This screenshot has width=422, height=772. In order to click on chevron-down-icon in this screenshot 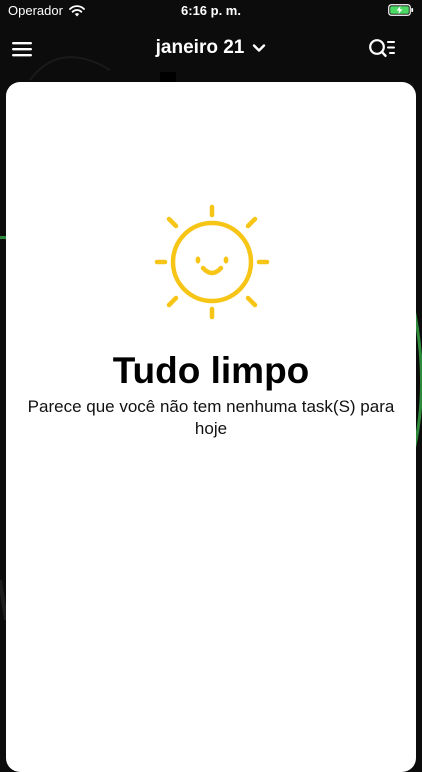, I will do `click(259, 48)`.